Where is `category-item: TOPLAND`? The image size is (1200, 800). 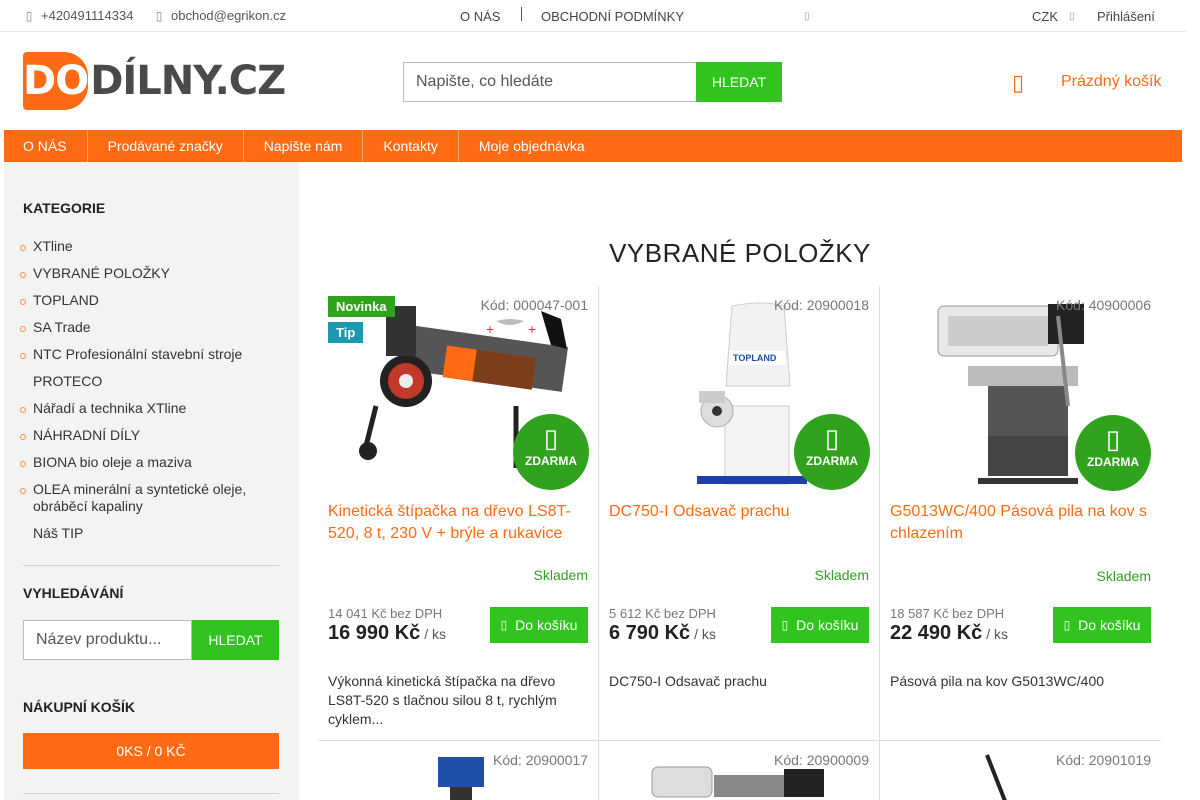
category-item: TOPLAND is located at coordinates (151, 300).